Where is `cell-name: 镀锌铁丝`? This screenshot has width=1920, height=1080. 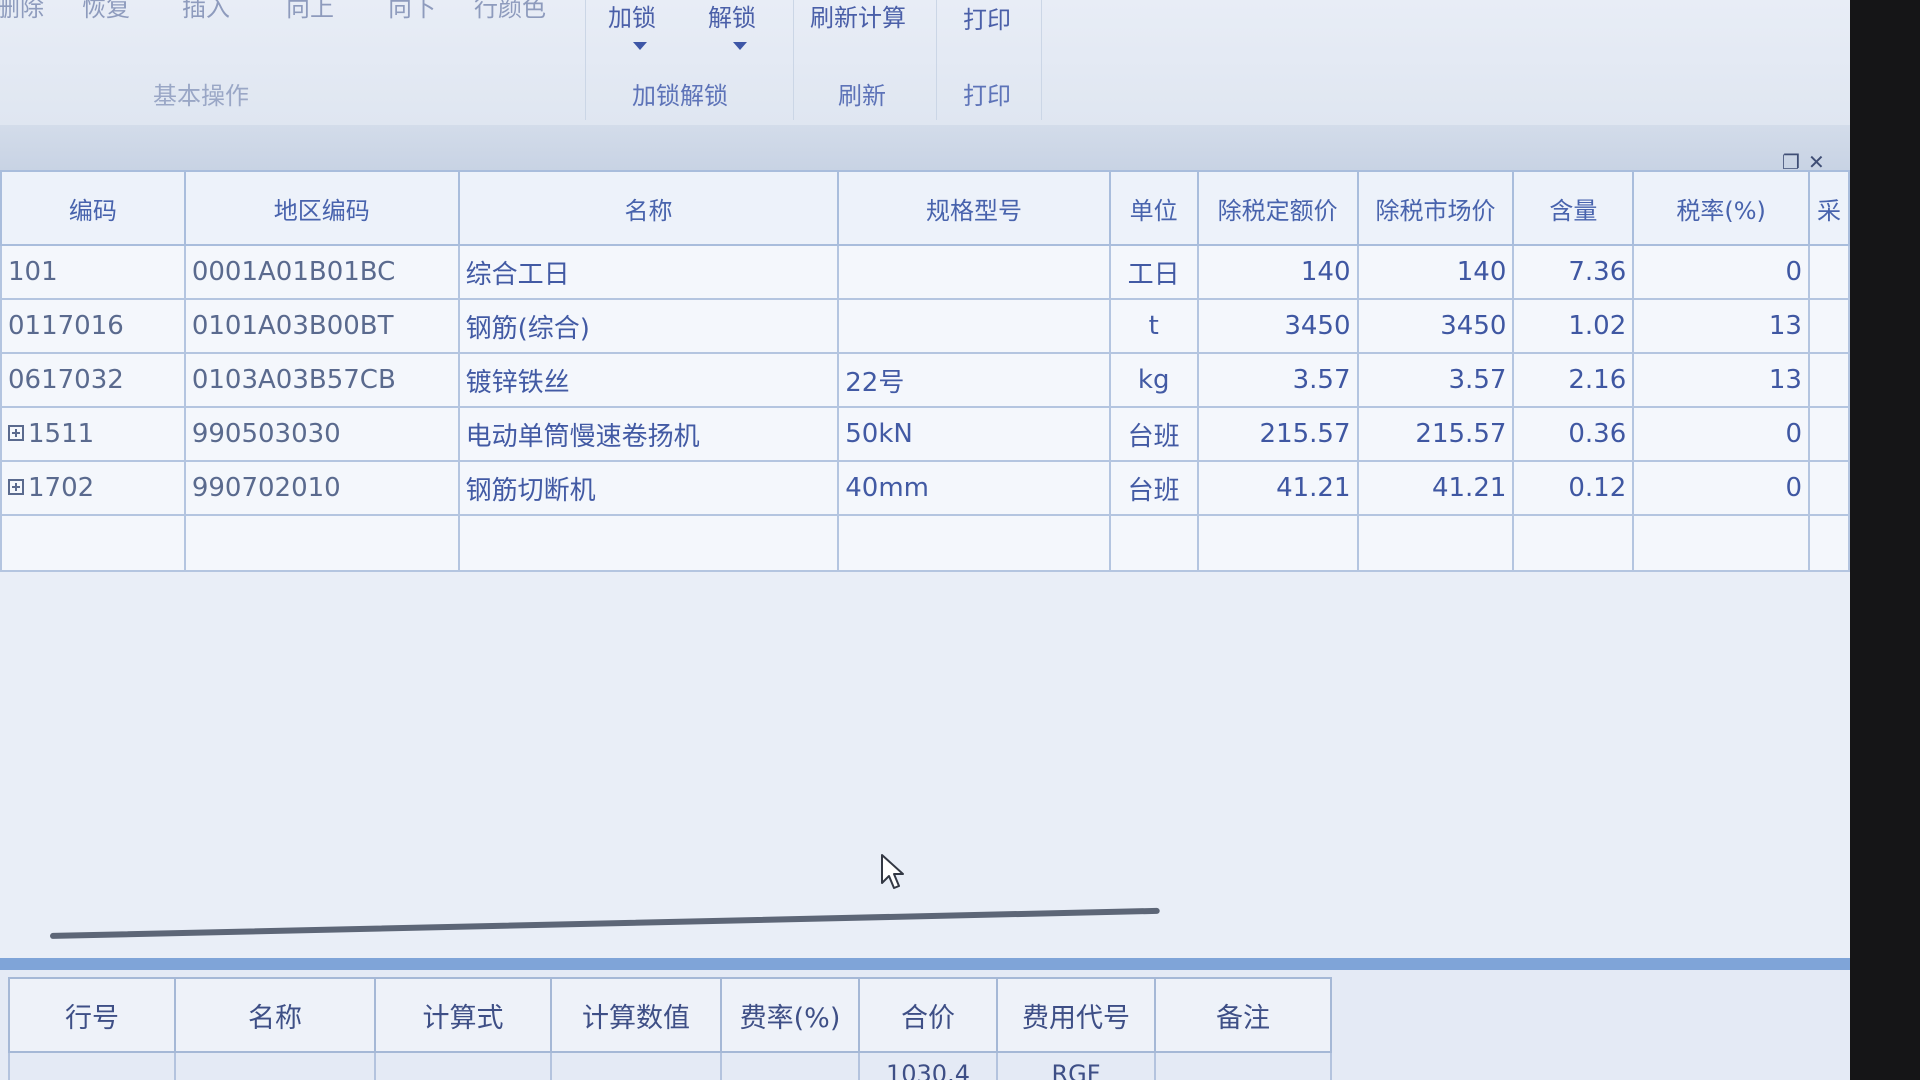 cell-name: 镀锌铁丝 is located at coordinates (648, 380).